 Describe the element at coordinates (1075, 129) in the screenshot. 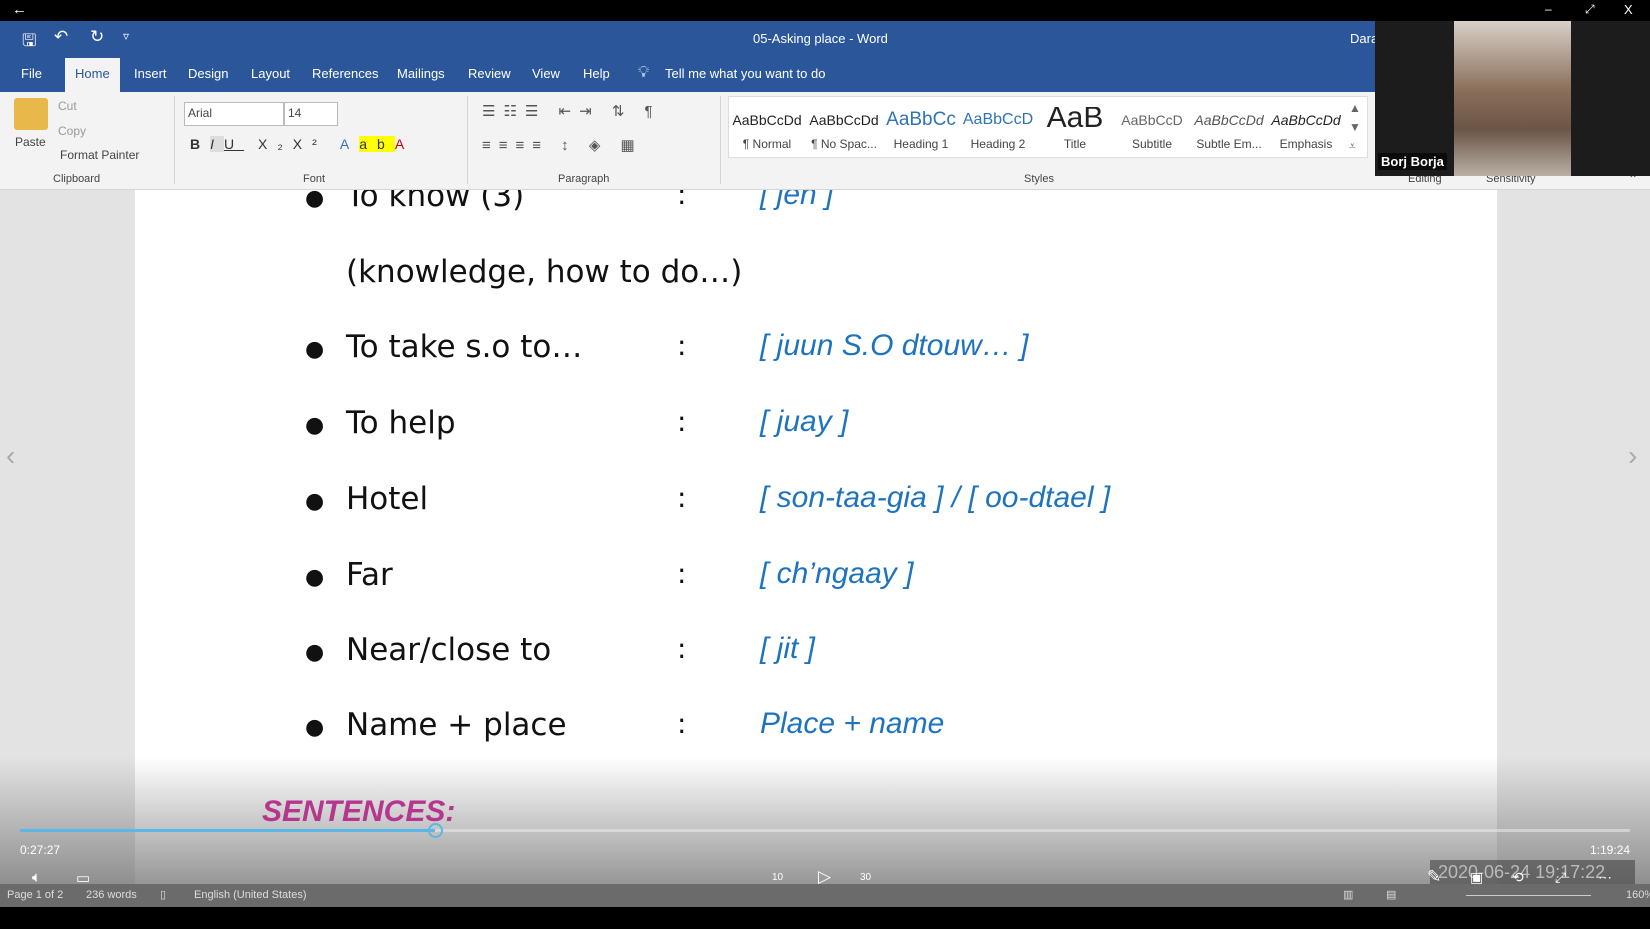

I see `style-title: AaB Title` at that location.